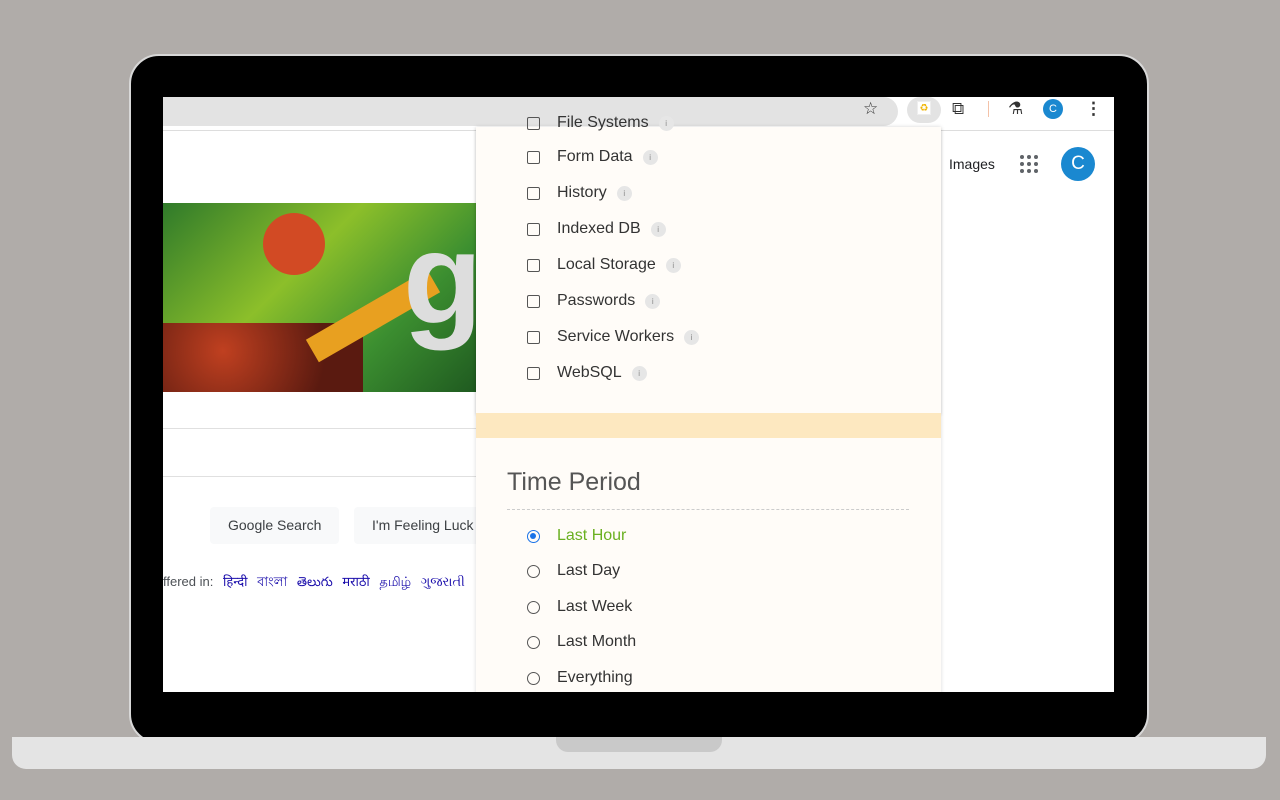  I want to click on language-link: தமிழ், so click(395, 581).